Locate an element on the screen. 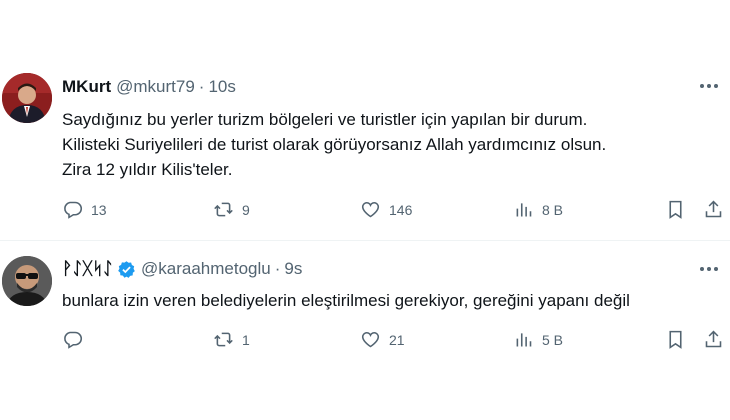 The image size is (730, 420). reply-button is located at coordinates (76, 339).